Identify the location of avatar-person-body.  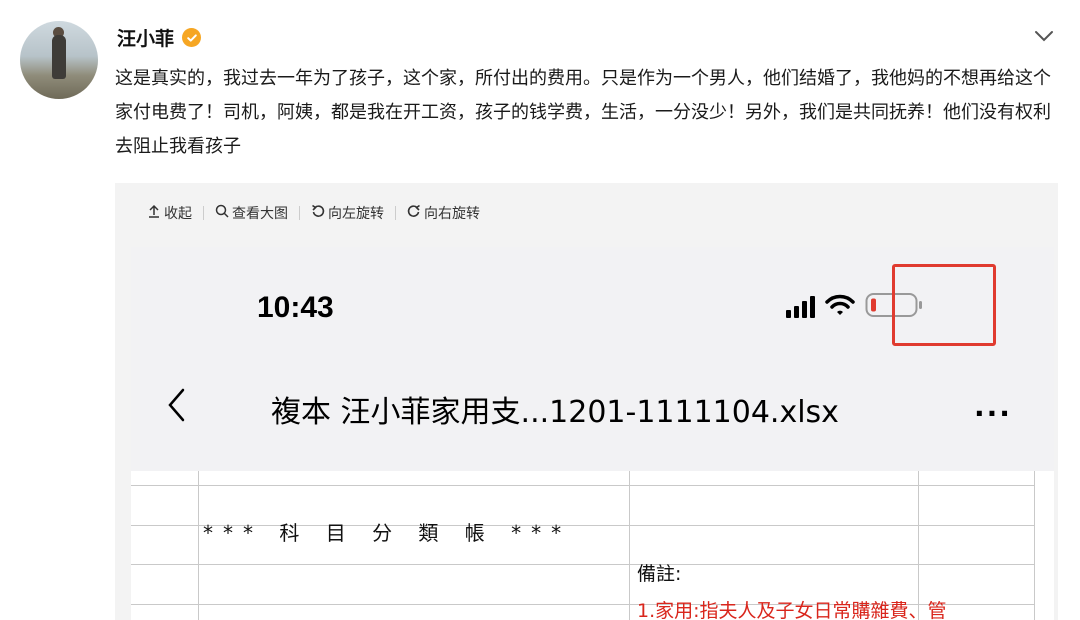
(59, 57).